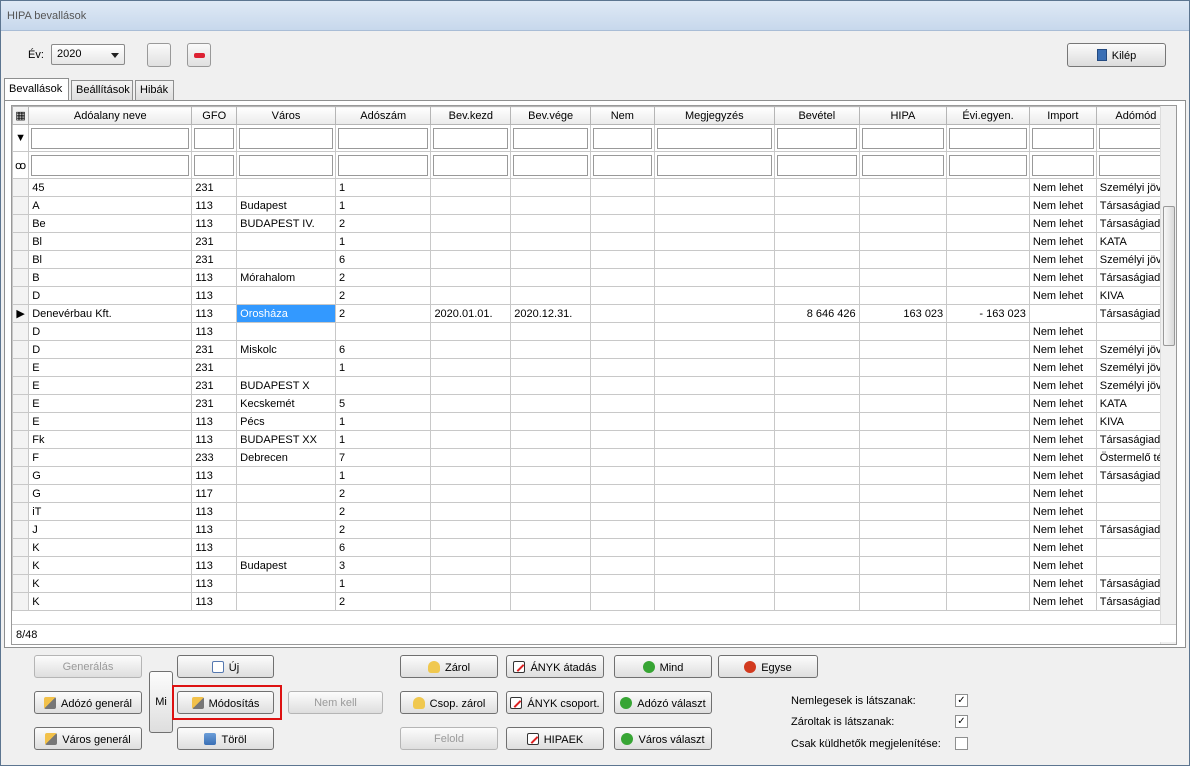 The height and width of the screenshot is (766, 1190). I want to click on table-cell: Debrecen, so click(286, 457).